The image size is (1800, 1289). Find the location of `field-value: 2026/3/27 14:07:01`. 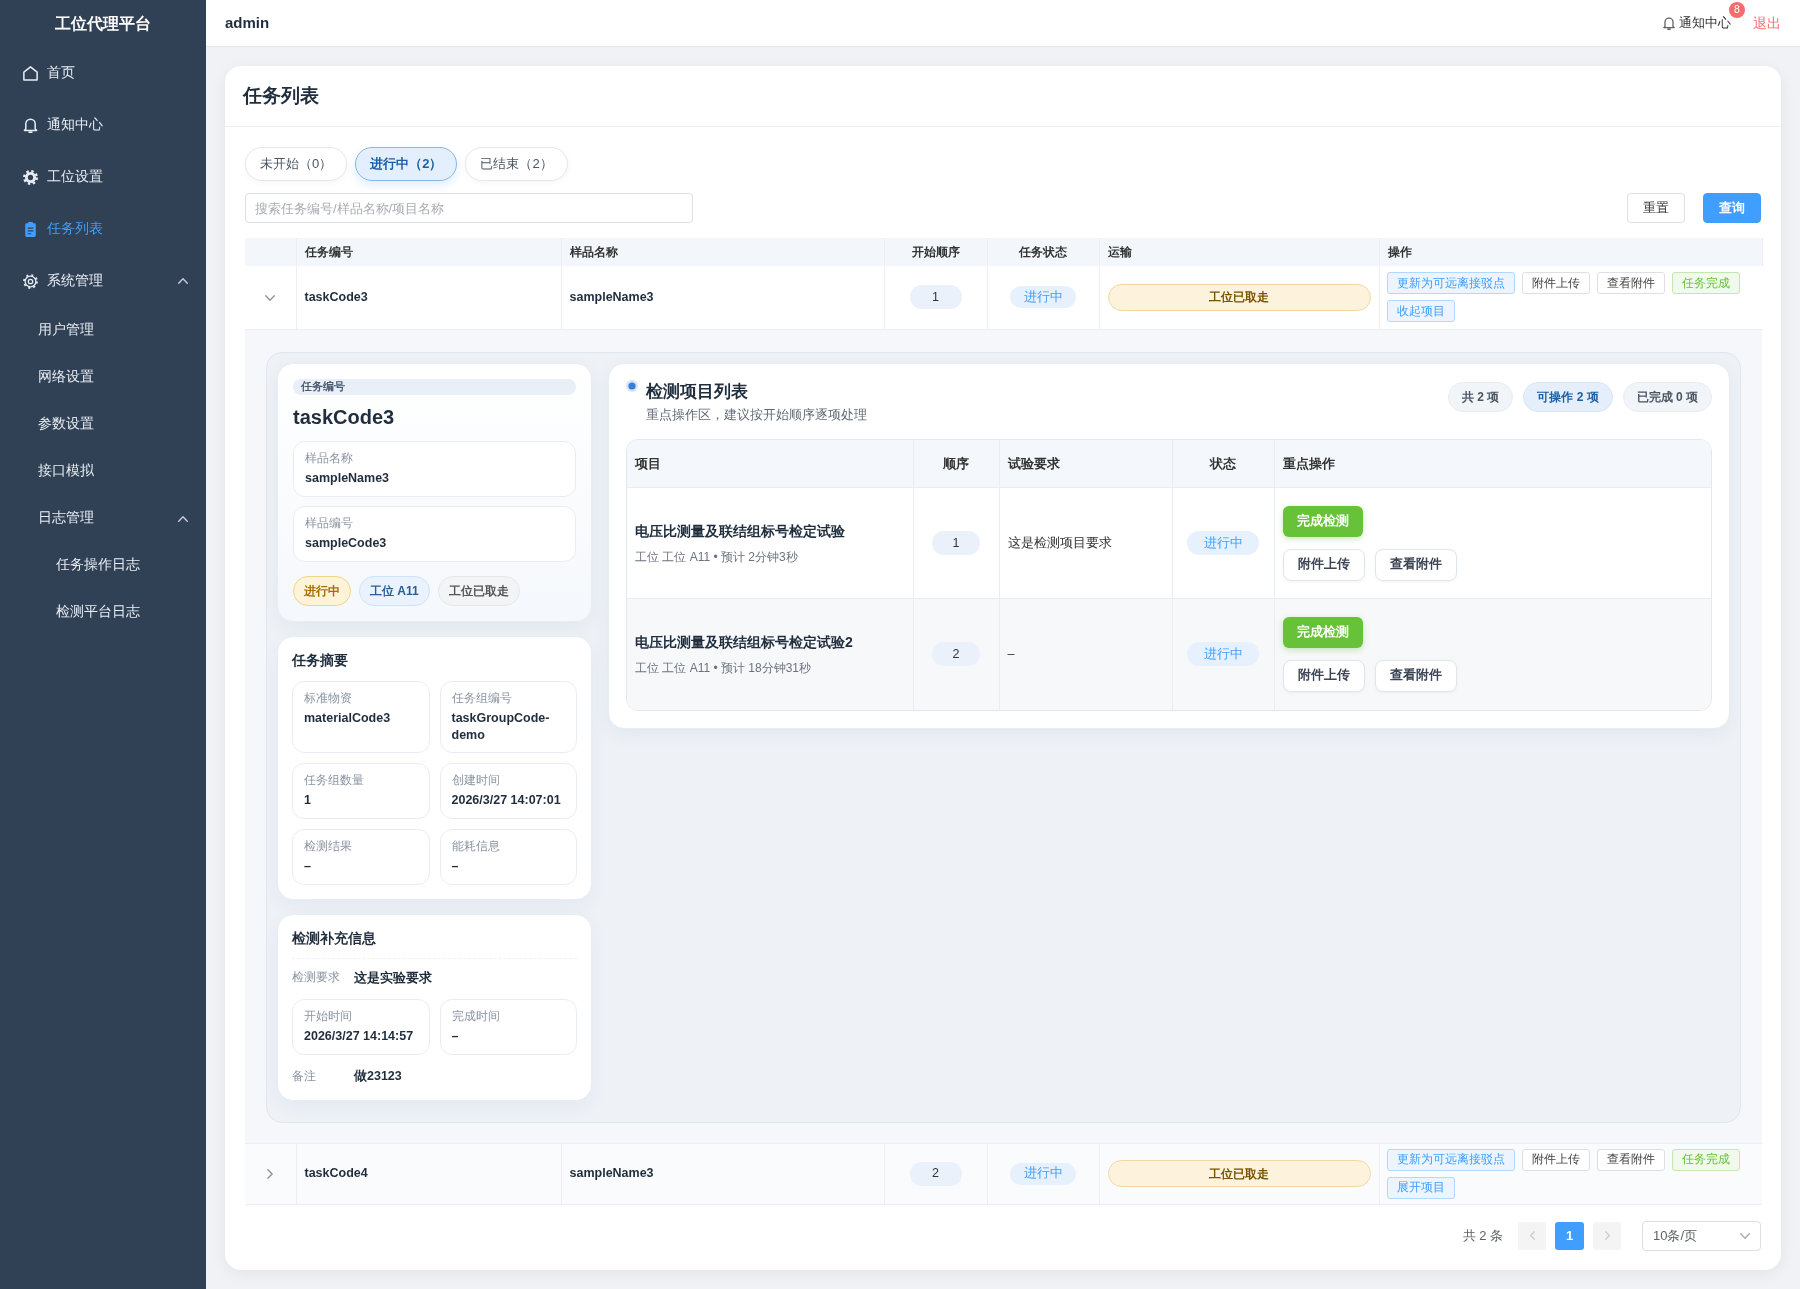

field-value: 2026/3/27 14:07:01 is located at coordinates (506, 800).